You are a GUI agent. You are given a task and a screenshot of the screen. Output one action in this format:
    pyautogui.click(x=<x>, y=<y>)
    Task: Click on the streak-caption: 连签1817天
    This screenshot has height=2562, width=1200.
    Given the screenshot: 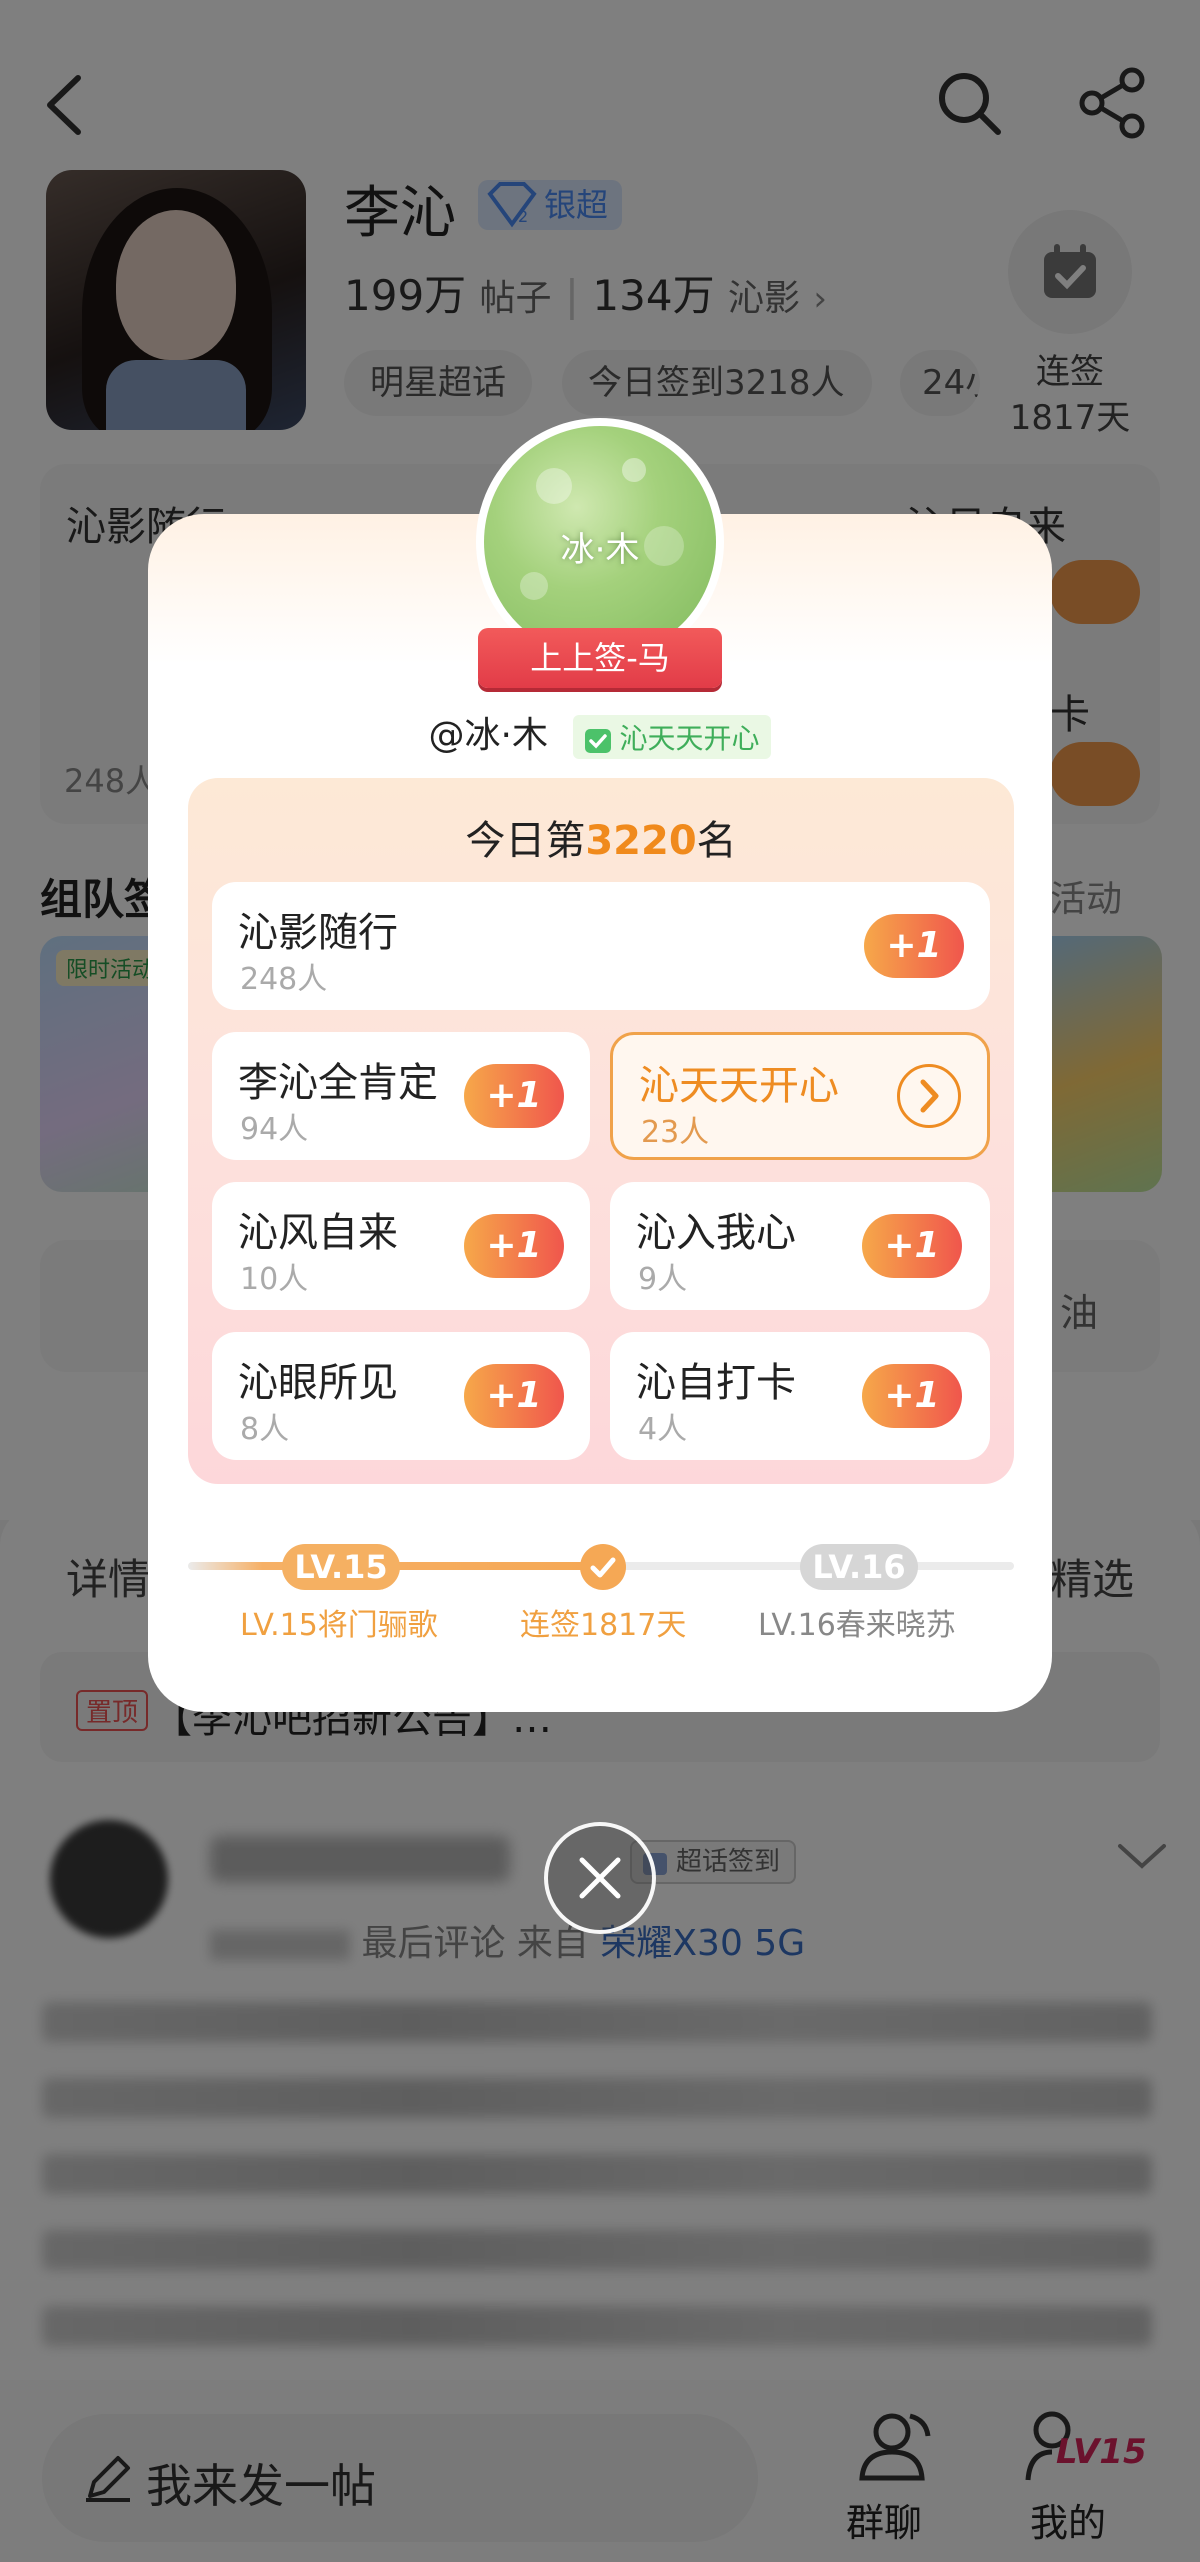 What is the action you would take?
    pyautogui.click(x=603, y=1625)
    